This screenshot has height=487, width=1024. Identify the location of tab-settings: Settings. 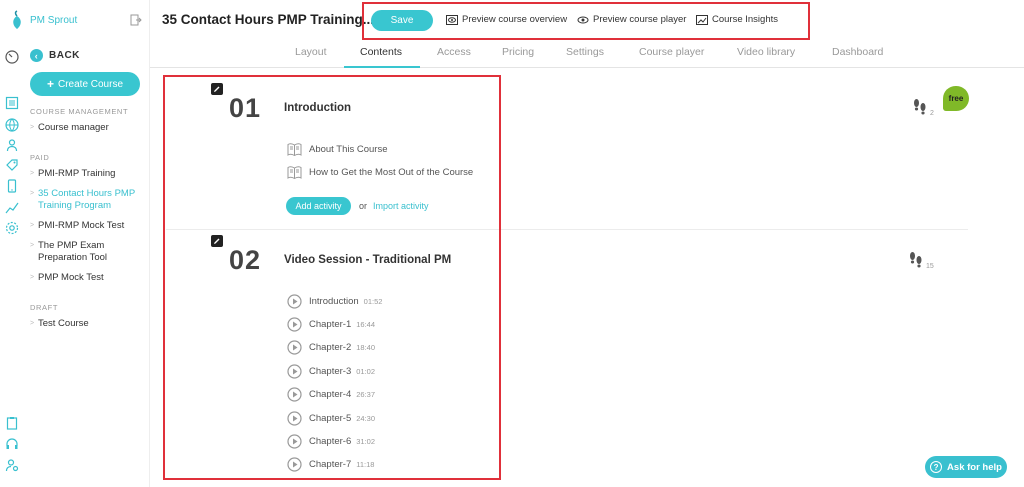
(585, 52).